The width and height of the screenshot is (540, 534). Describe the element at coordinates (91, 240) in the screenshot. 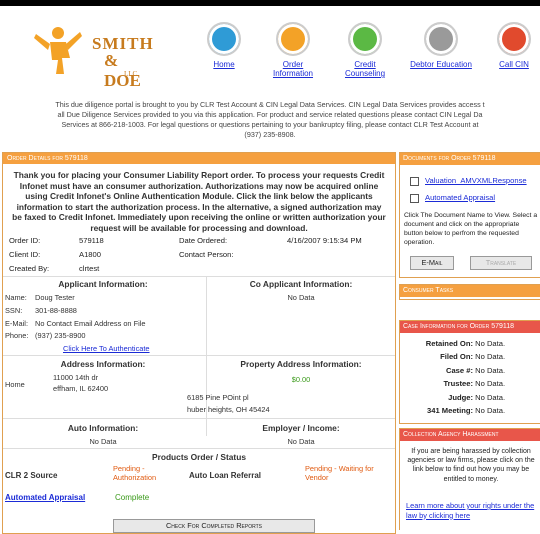

I see `order-id-value: 579118` at that location.